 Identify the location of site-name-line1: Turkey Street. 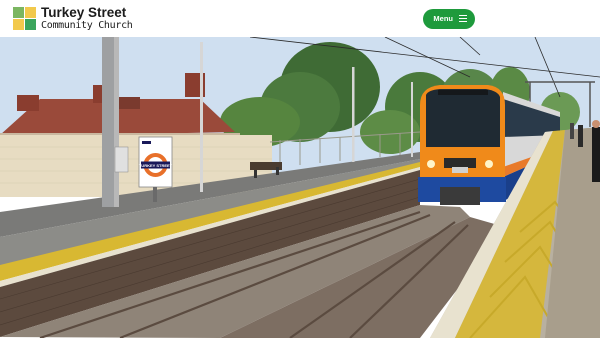
(84, 13).